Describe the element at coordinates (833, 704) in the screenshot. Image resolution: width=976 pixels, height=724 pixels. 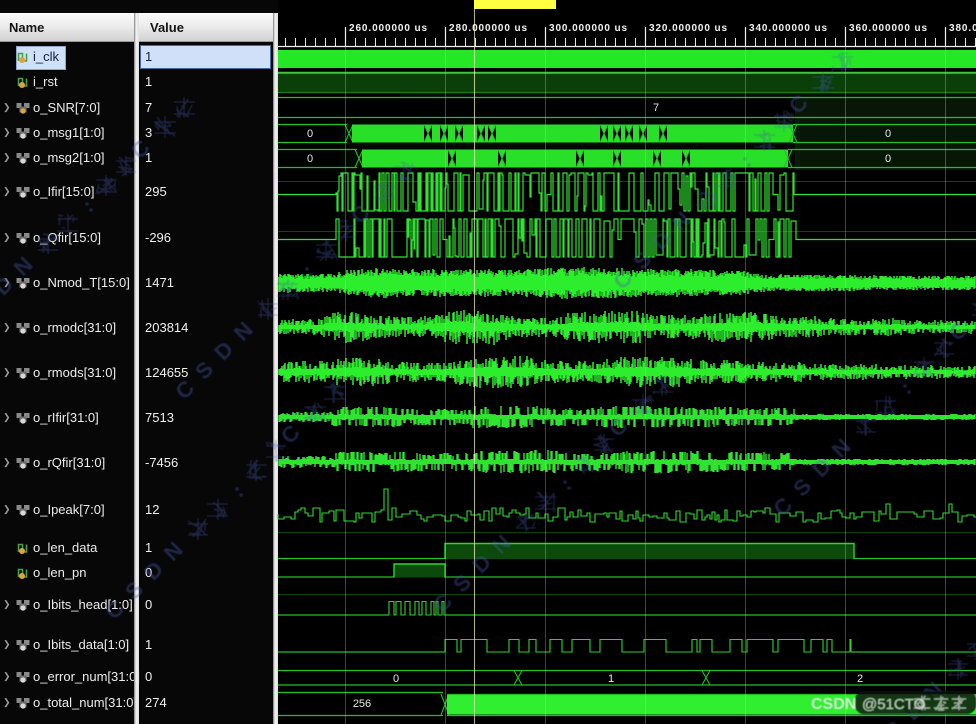
I see `svg-text: CSDN` at that location.